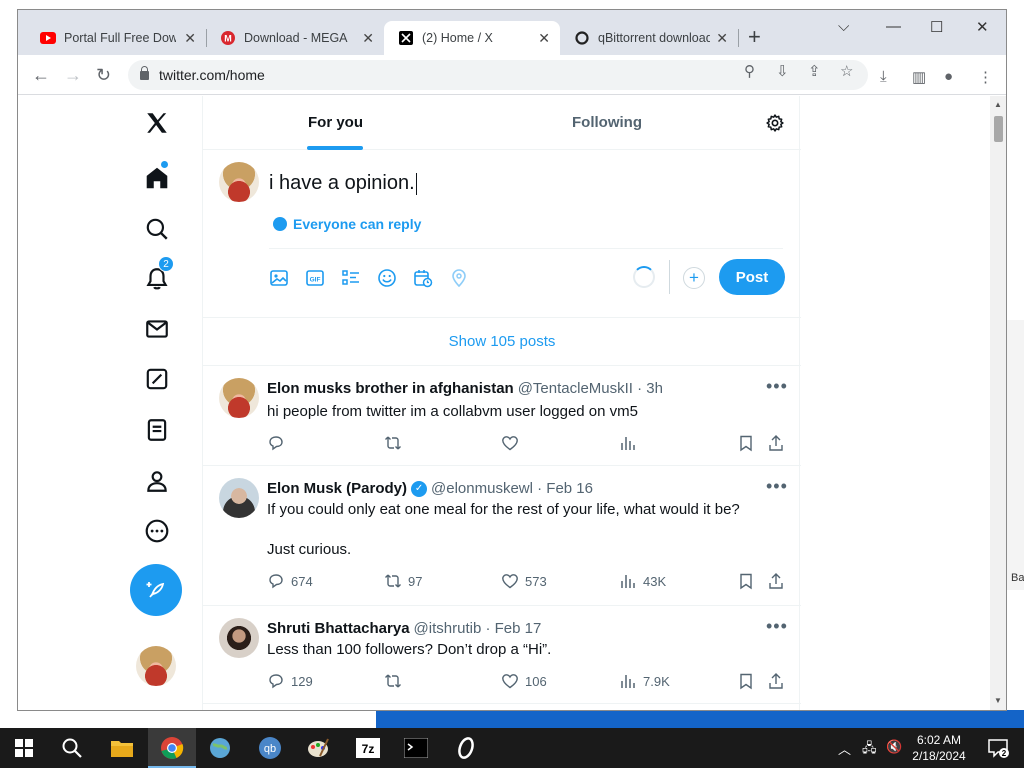 This screenshot has width=1024, height=768. What do you see at coordinates (157, 329) in the screenshot?
I see `messages-mail-icon` at bounding box center [157, 329].